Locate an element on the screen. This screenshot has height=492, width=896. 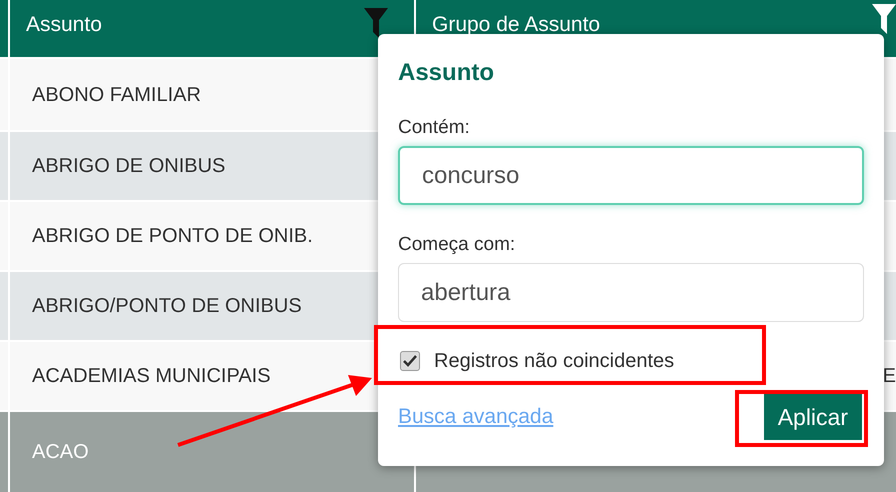
checkbox-label: Registros não coincidentes is located at coordinates (554, 361).